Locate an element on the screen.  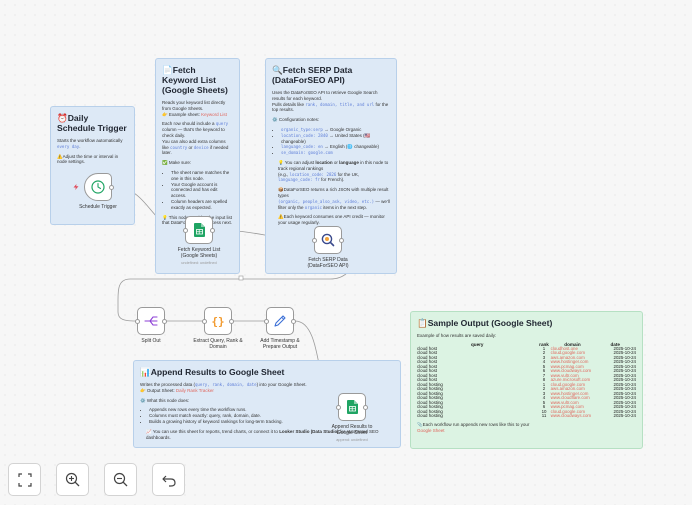
node-label: Append Results to Google Sheet is located at coordinates (352, 430).